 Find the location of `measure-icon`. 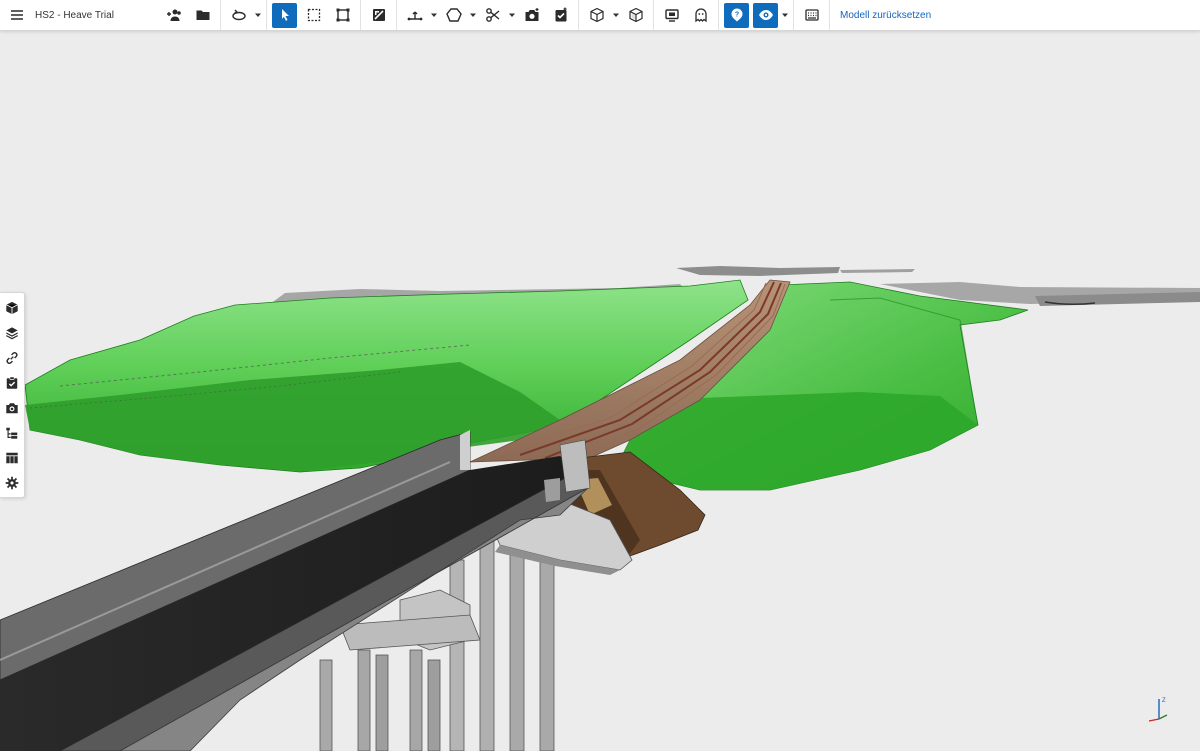

measure-icon is located at coordinates (414, 15).